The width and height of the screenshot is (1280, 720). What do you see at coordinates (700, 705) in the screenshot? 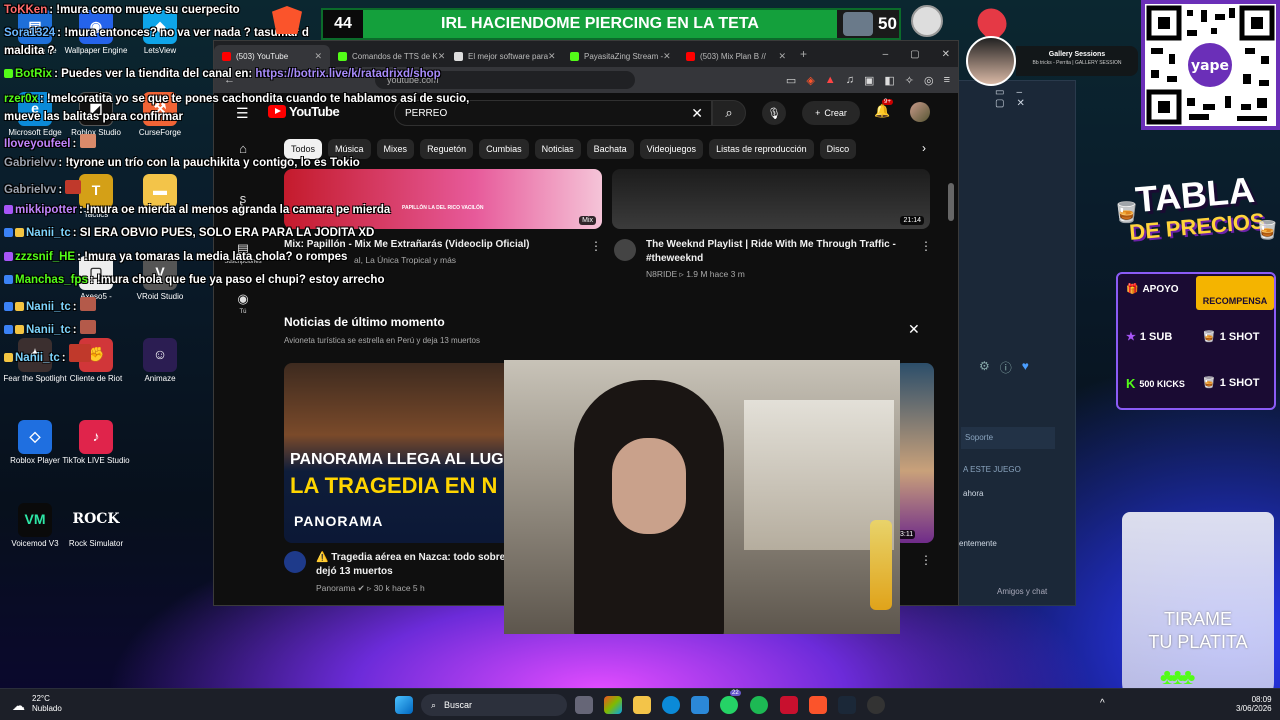
I see `store-icon` at bounding box center [700, 705].